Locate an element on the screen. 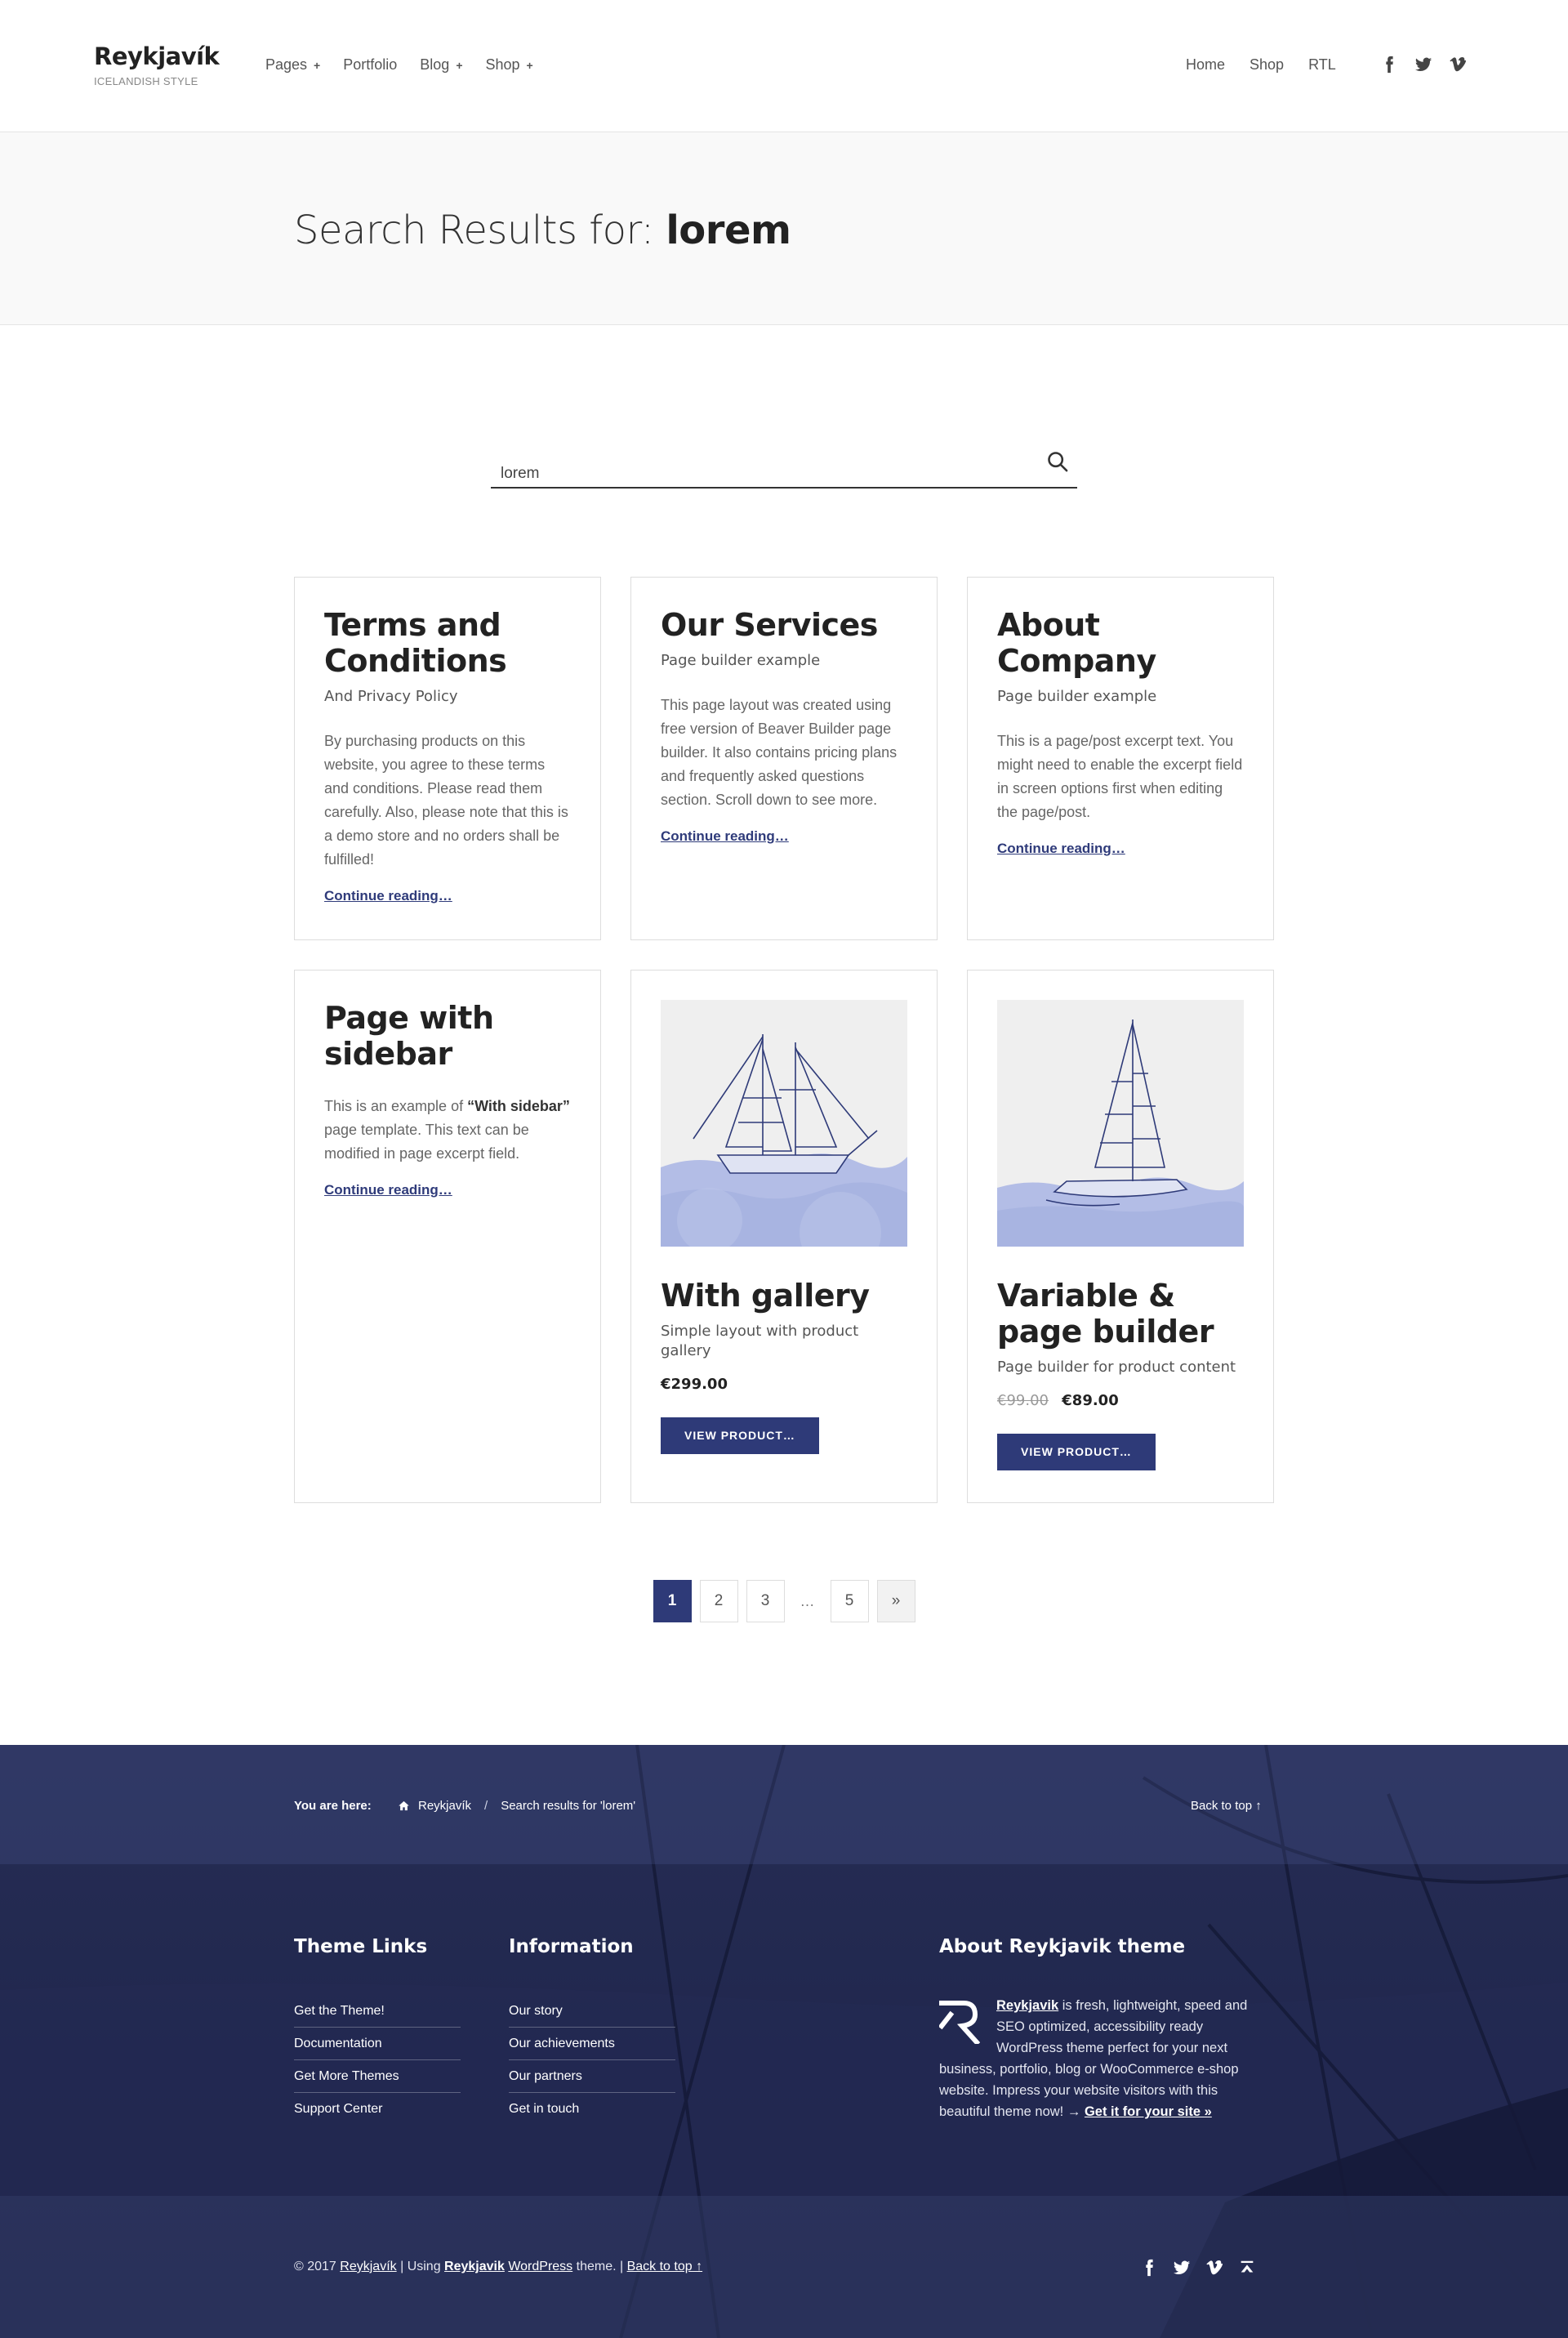 Image resolution: width=1568 pixels, height=2338 pixels. search-submit-button is located at coordinates (1058, 462).